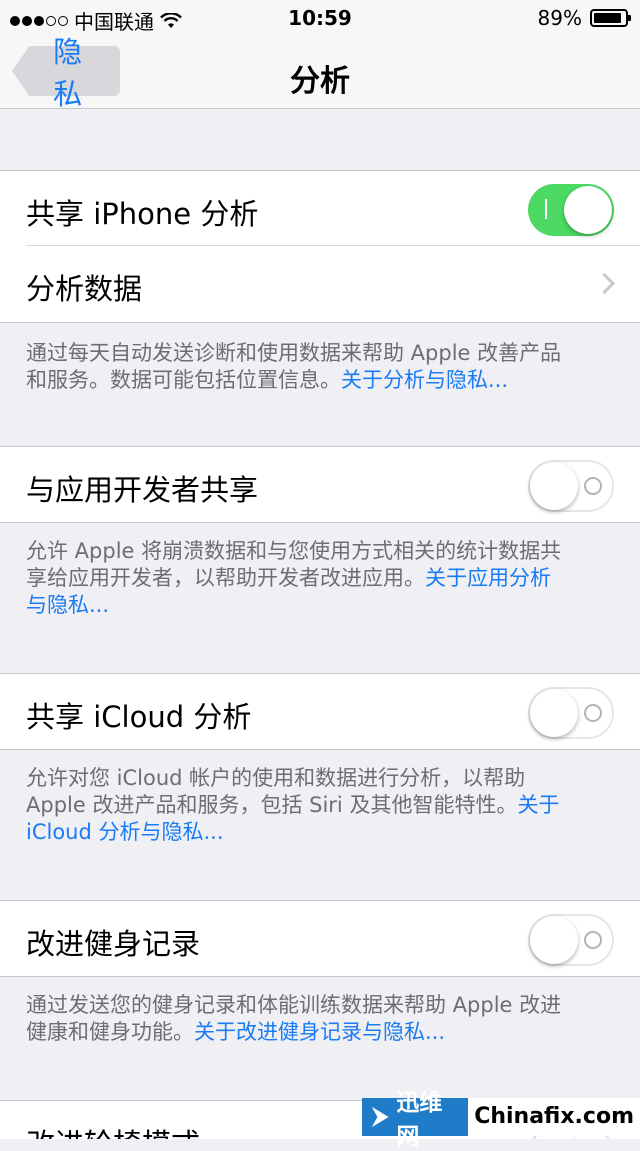  What do you see at coordinates (320, 484) in the screenshot?
I see `share-with-developers-row: 与应用开发者共享` at bounding box center [320, 484].